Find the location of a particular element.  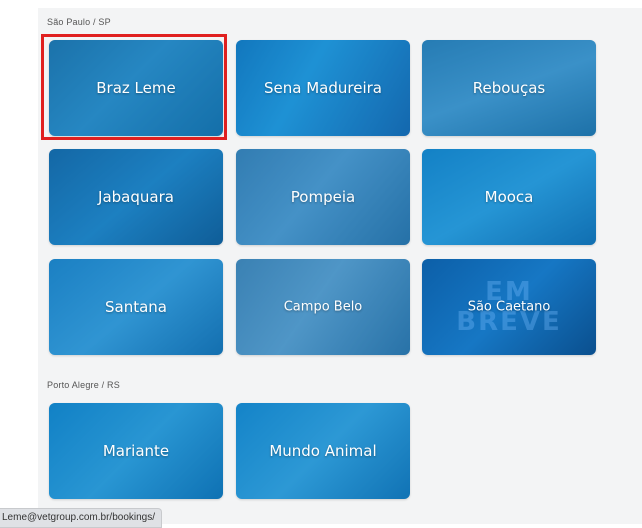

unit-card-mundo-animal: Mundo Animal is located at coordinates (323, 451).